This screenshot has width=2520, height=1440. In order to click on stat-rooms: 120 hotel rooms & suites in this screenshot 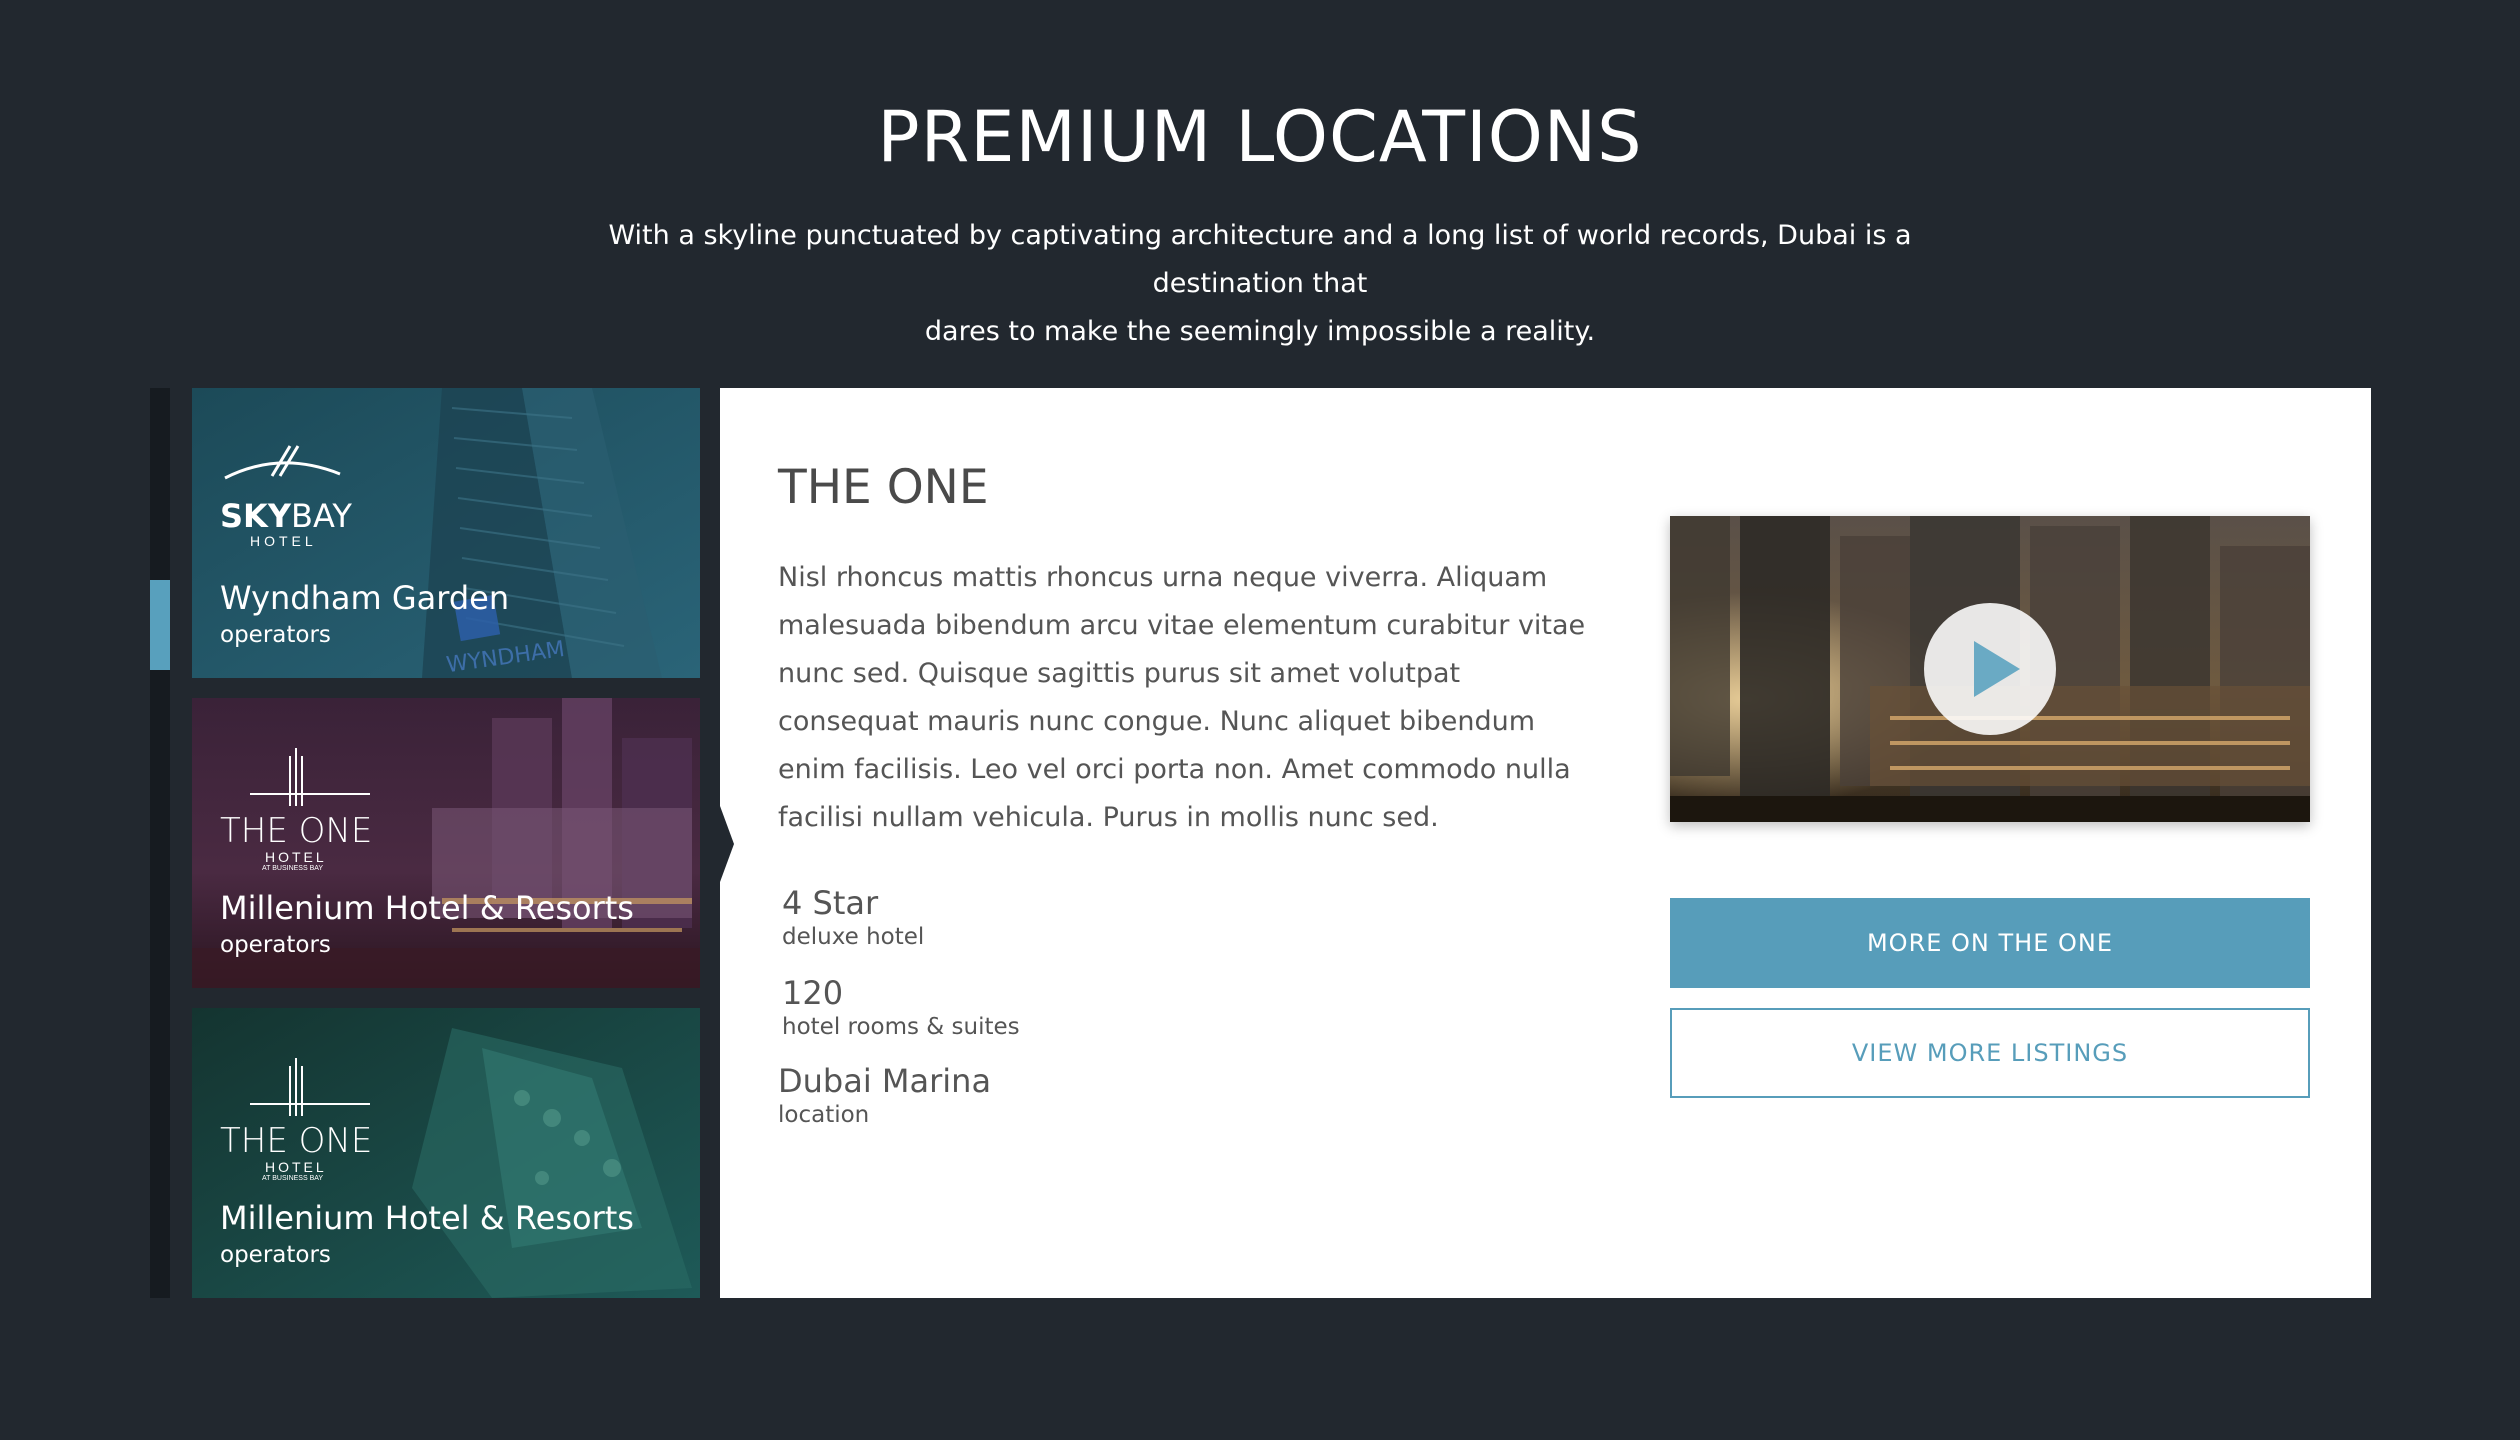, I will do `click(901, 1008)`.